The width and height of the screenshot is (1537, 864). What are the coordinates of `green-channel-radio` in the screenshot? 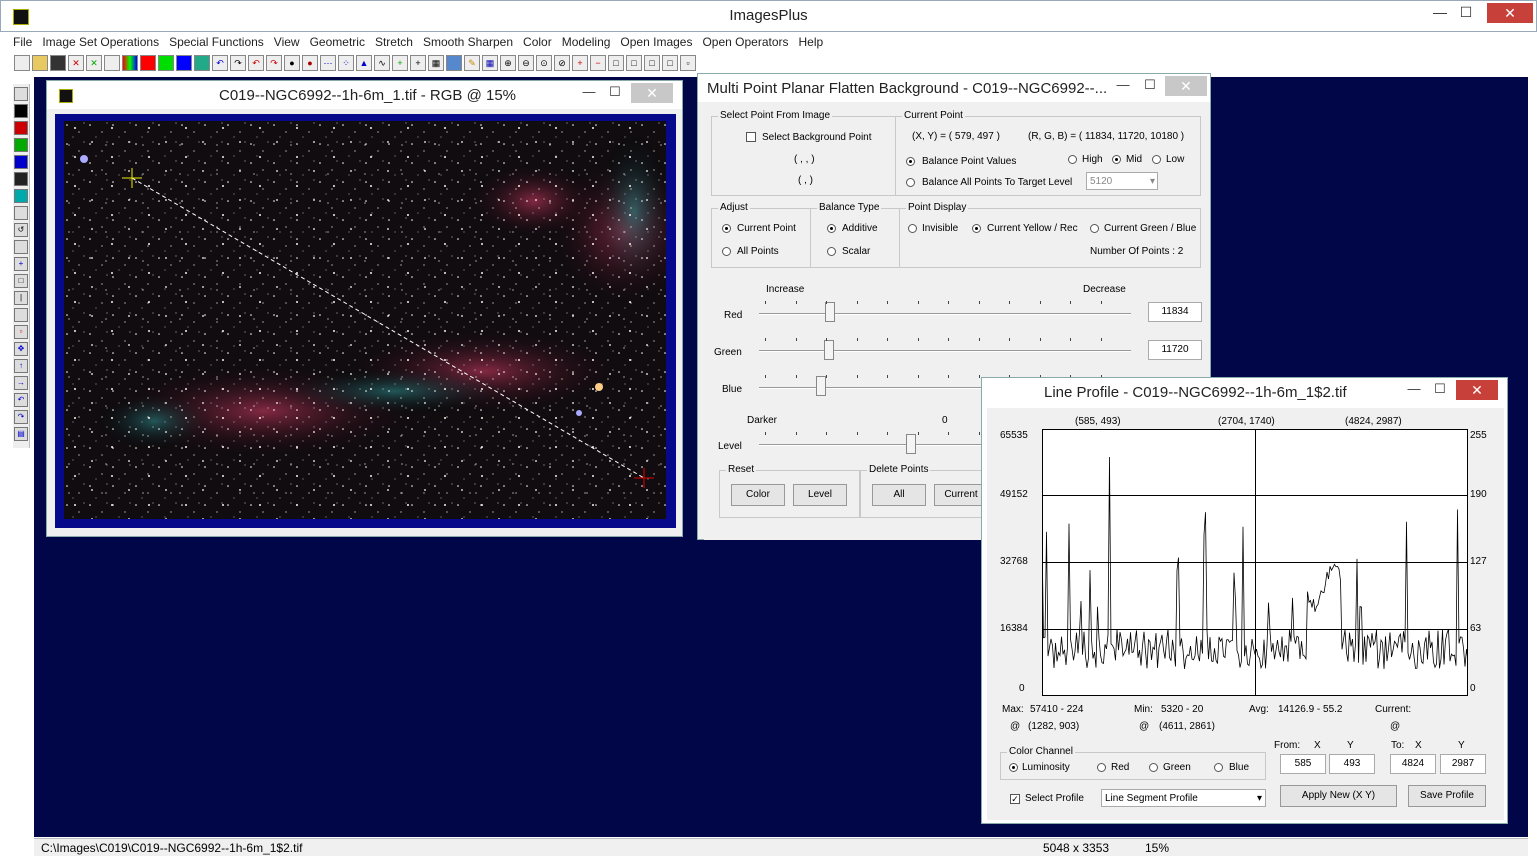 It's located at (1153, 767).